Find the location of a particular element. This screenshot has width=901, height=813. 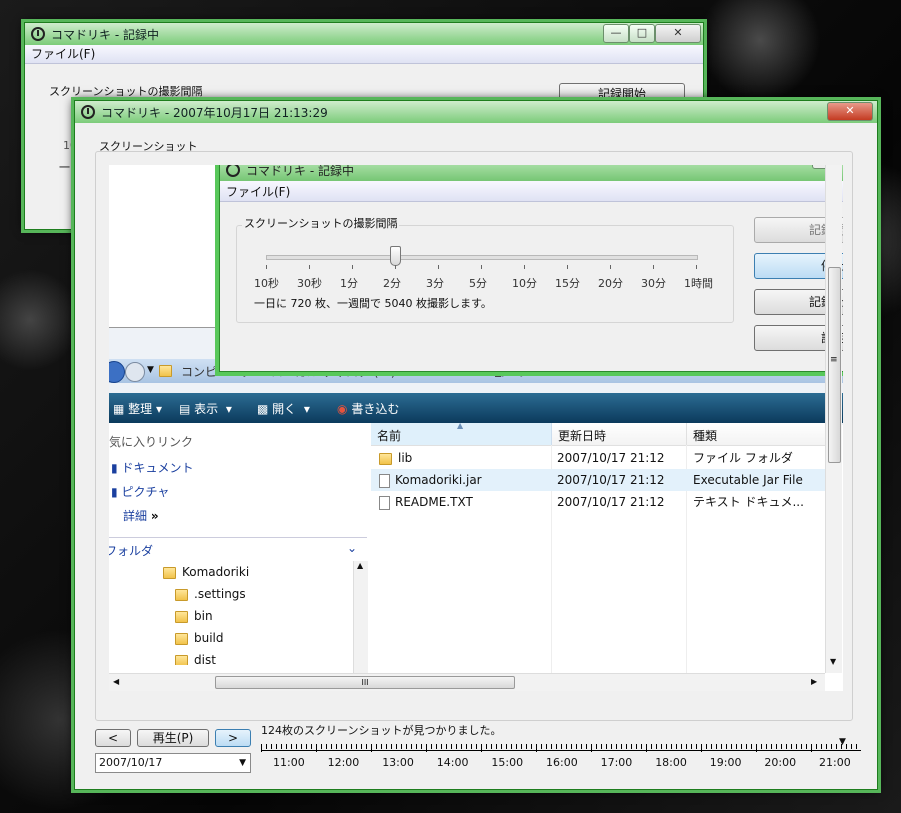

scroll-left-icon: ◀ is located at coordinates (116, 681).